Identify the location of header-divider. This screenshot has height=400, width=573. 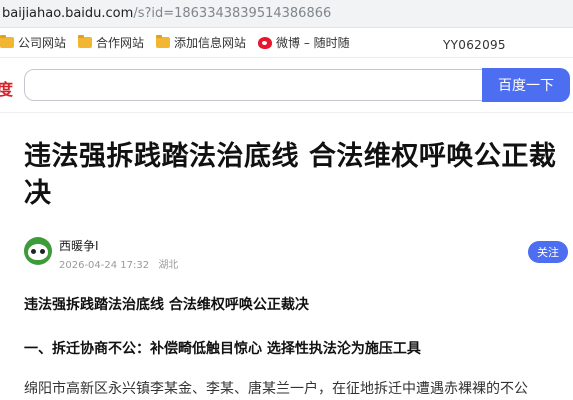
(286, 112).